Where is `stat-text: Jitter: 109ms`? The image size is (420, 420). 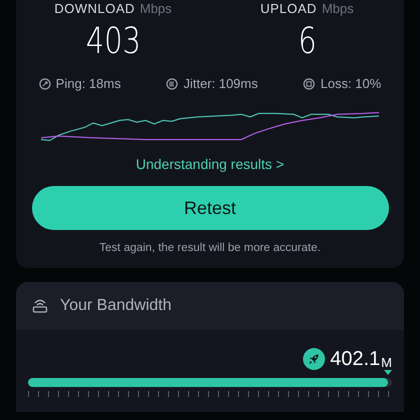
stat-text: Jitter: 109ms is located at coordinates (220, 83).